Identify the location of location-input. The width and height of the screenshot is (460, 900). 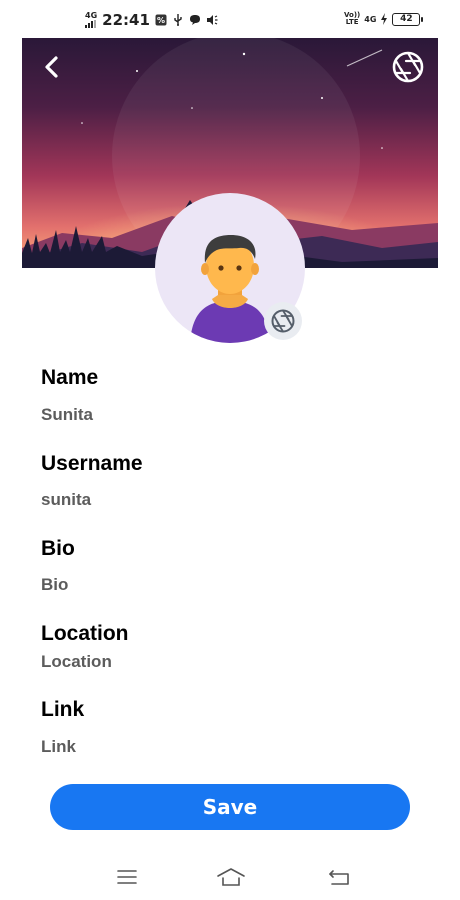
(231, 662).